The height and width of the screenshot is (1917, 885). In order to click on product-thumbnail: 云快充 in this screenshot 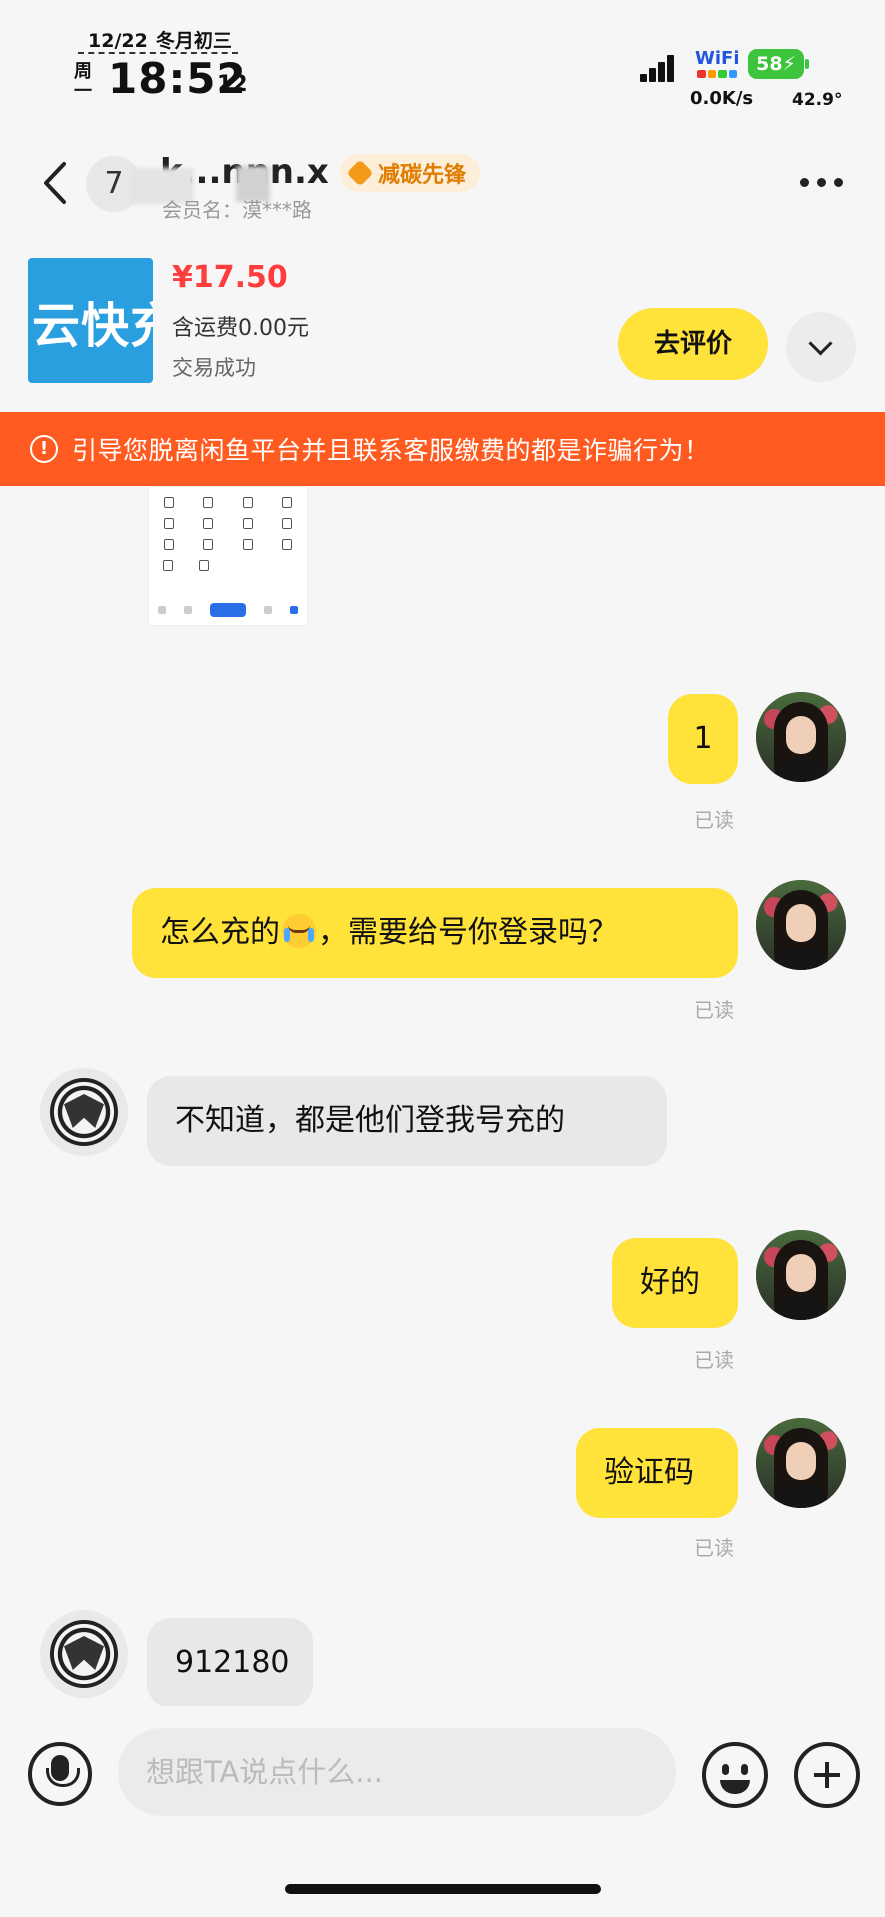, I will do `click(90, 320)`.